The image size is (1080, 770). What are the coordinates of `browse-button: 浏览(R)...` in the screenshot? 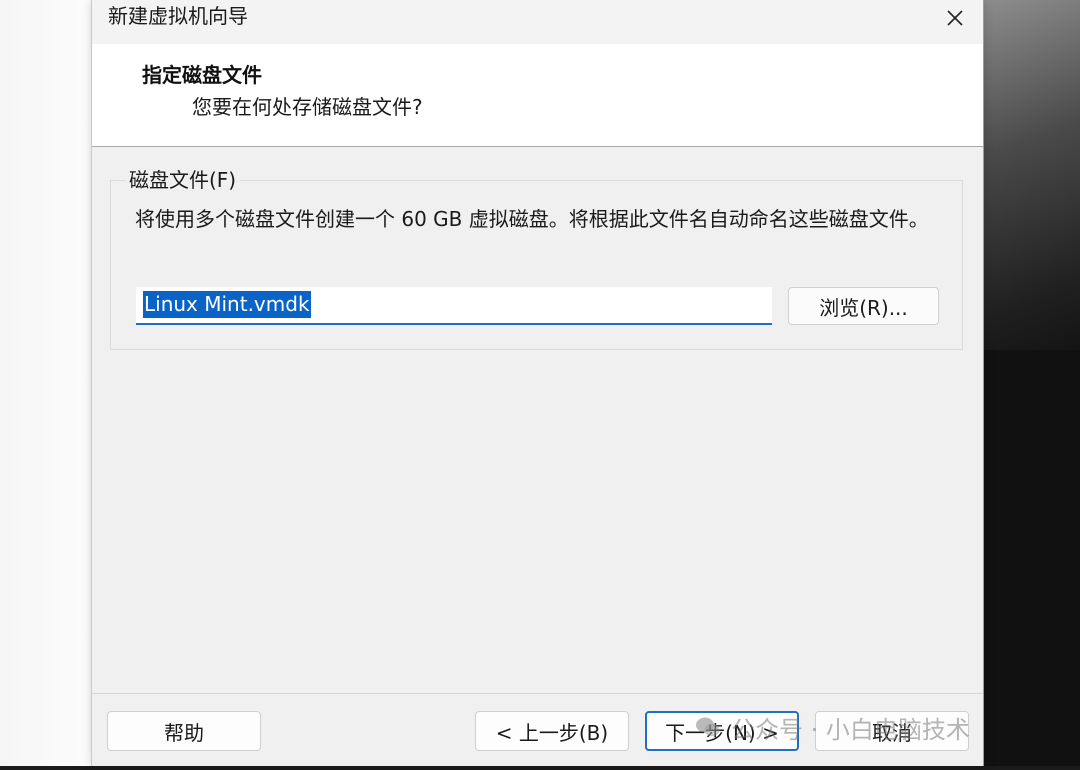 It's located at (863, 306).